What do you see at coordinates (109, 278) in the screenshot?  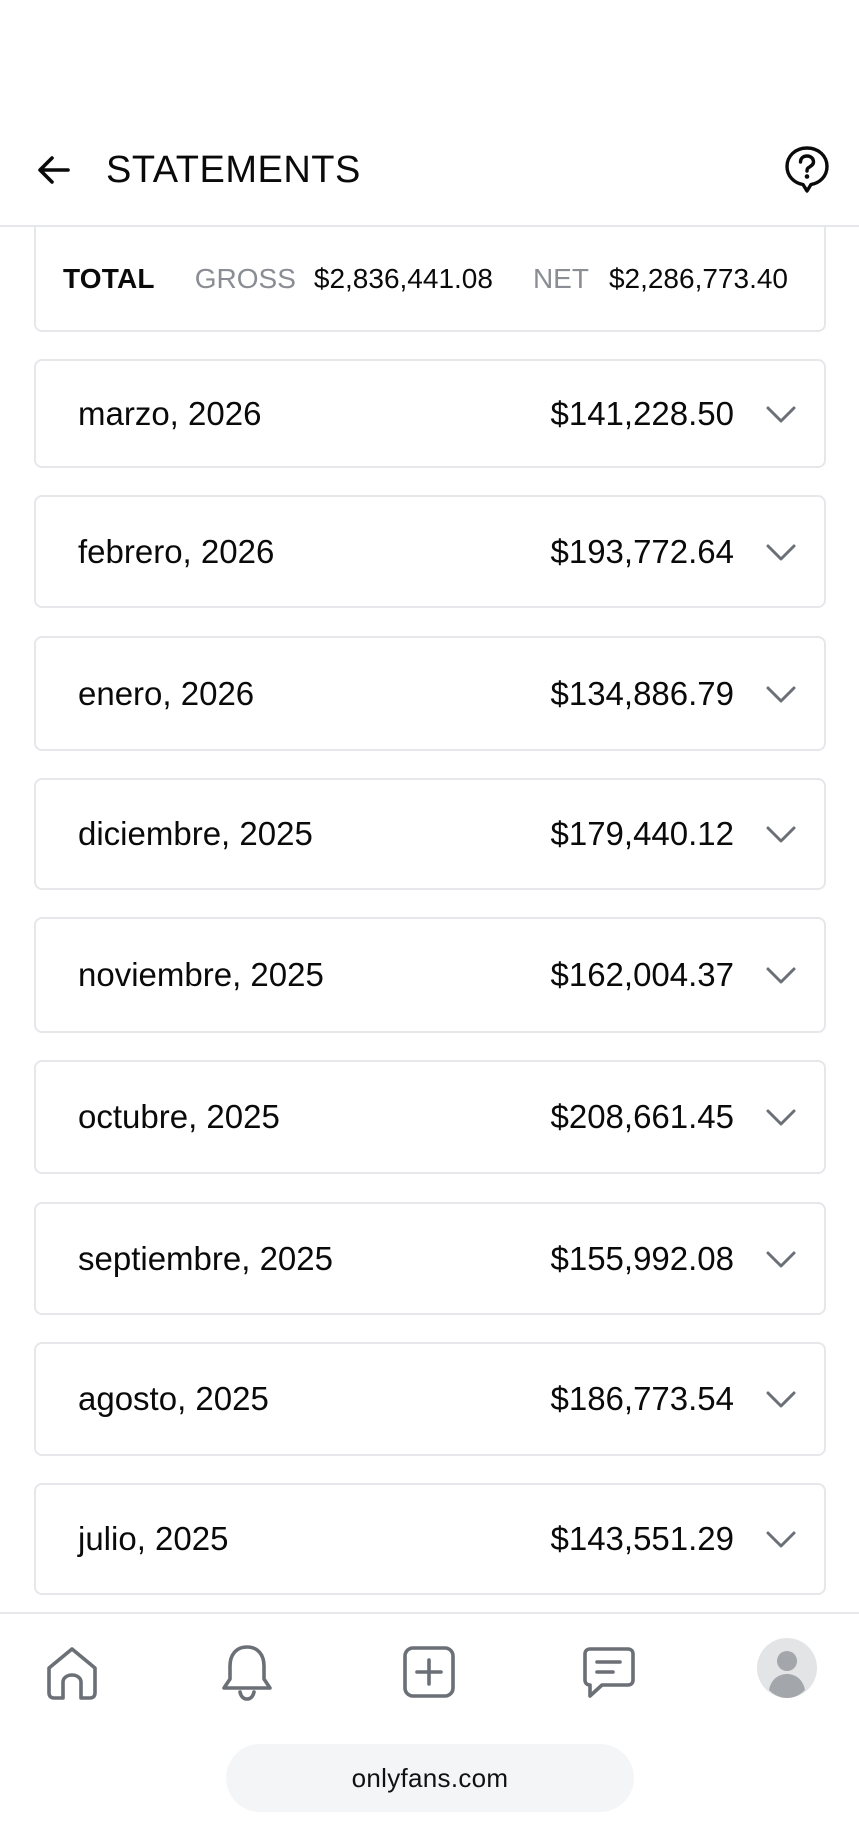 I see `total-label: TOTAL` at bounding box center [109, 278].